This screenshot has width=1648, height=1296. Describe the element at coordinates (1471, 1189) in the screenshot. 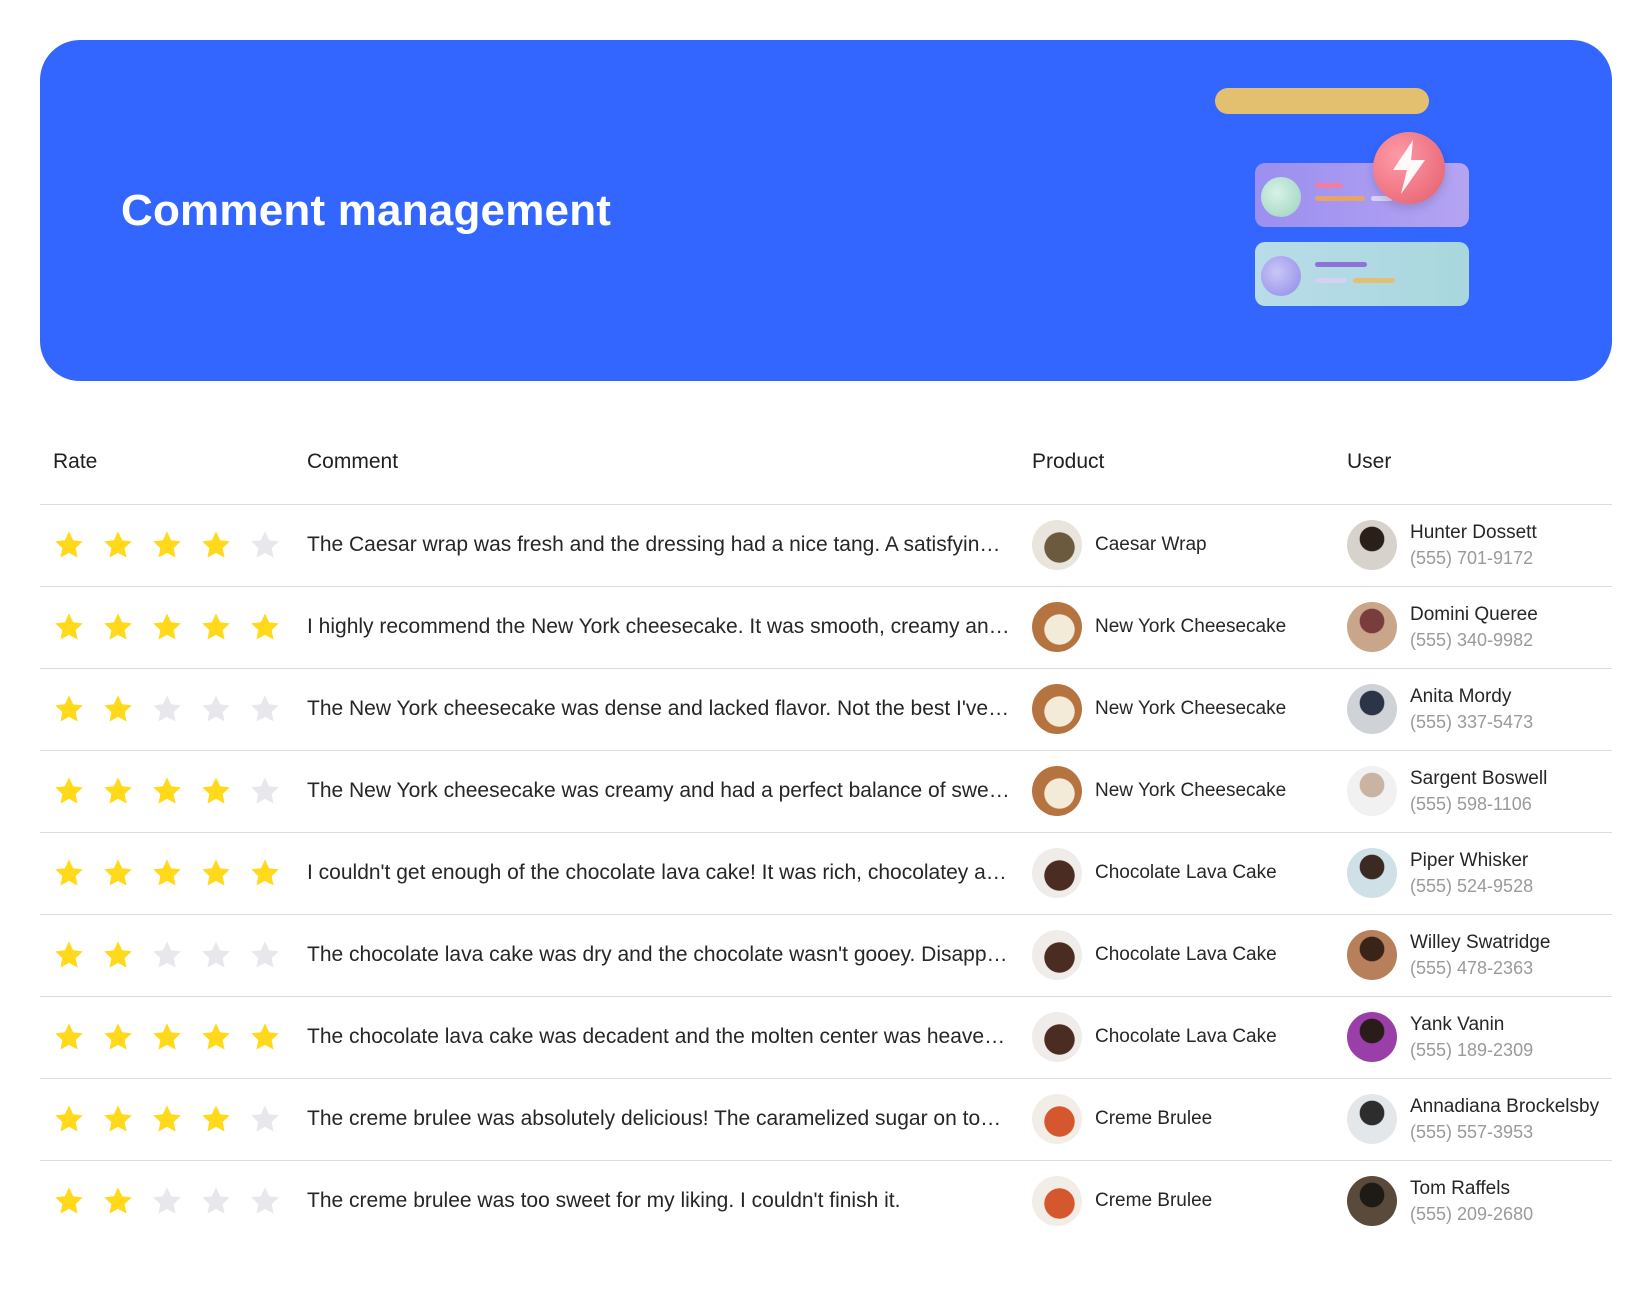

I see `user-name: Tom Raffels` at that location.